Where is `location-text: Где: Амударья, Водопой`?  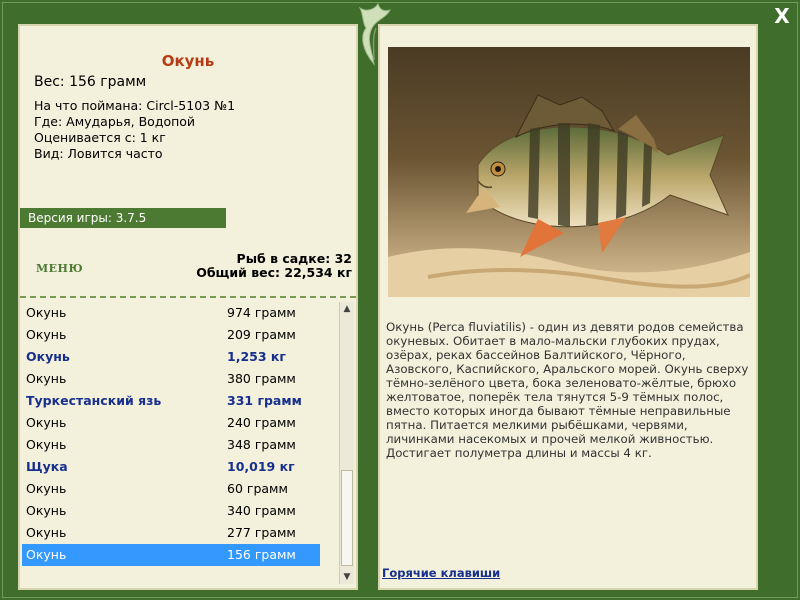
location-text: Где: Амударья, Водопой is located at coordinates (115, 121).